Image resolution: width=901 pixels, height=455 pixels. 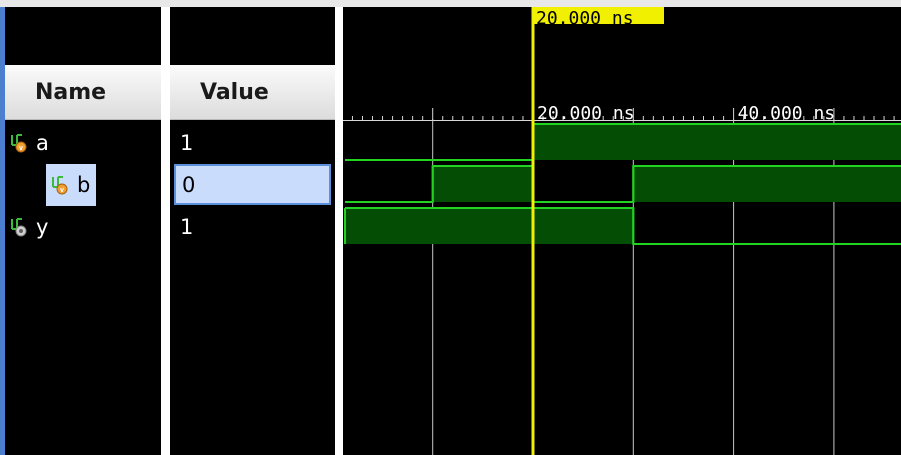 What do you see at coordinates (84, 185) in the screenshot?
I see `signal-name: b` at bounding box center [84, 185].